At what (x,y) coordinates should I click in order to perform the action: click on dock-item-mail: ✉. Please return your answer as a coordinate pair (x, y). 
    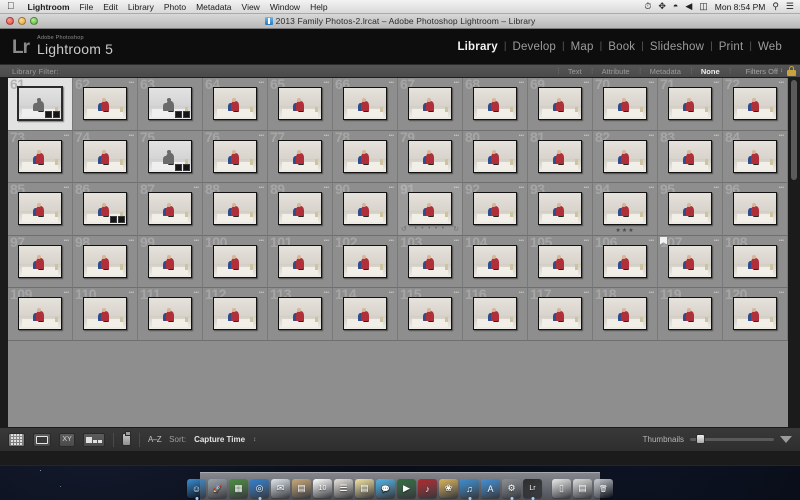
    Looking at the image, I should click on (280, 488).